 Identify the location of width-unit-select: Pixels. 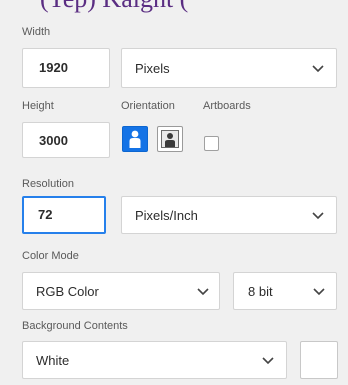
(229, 68).